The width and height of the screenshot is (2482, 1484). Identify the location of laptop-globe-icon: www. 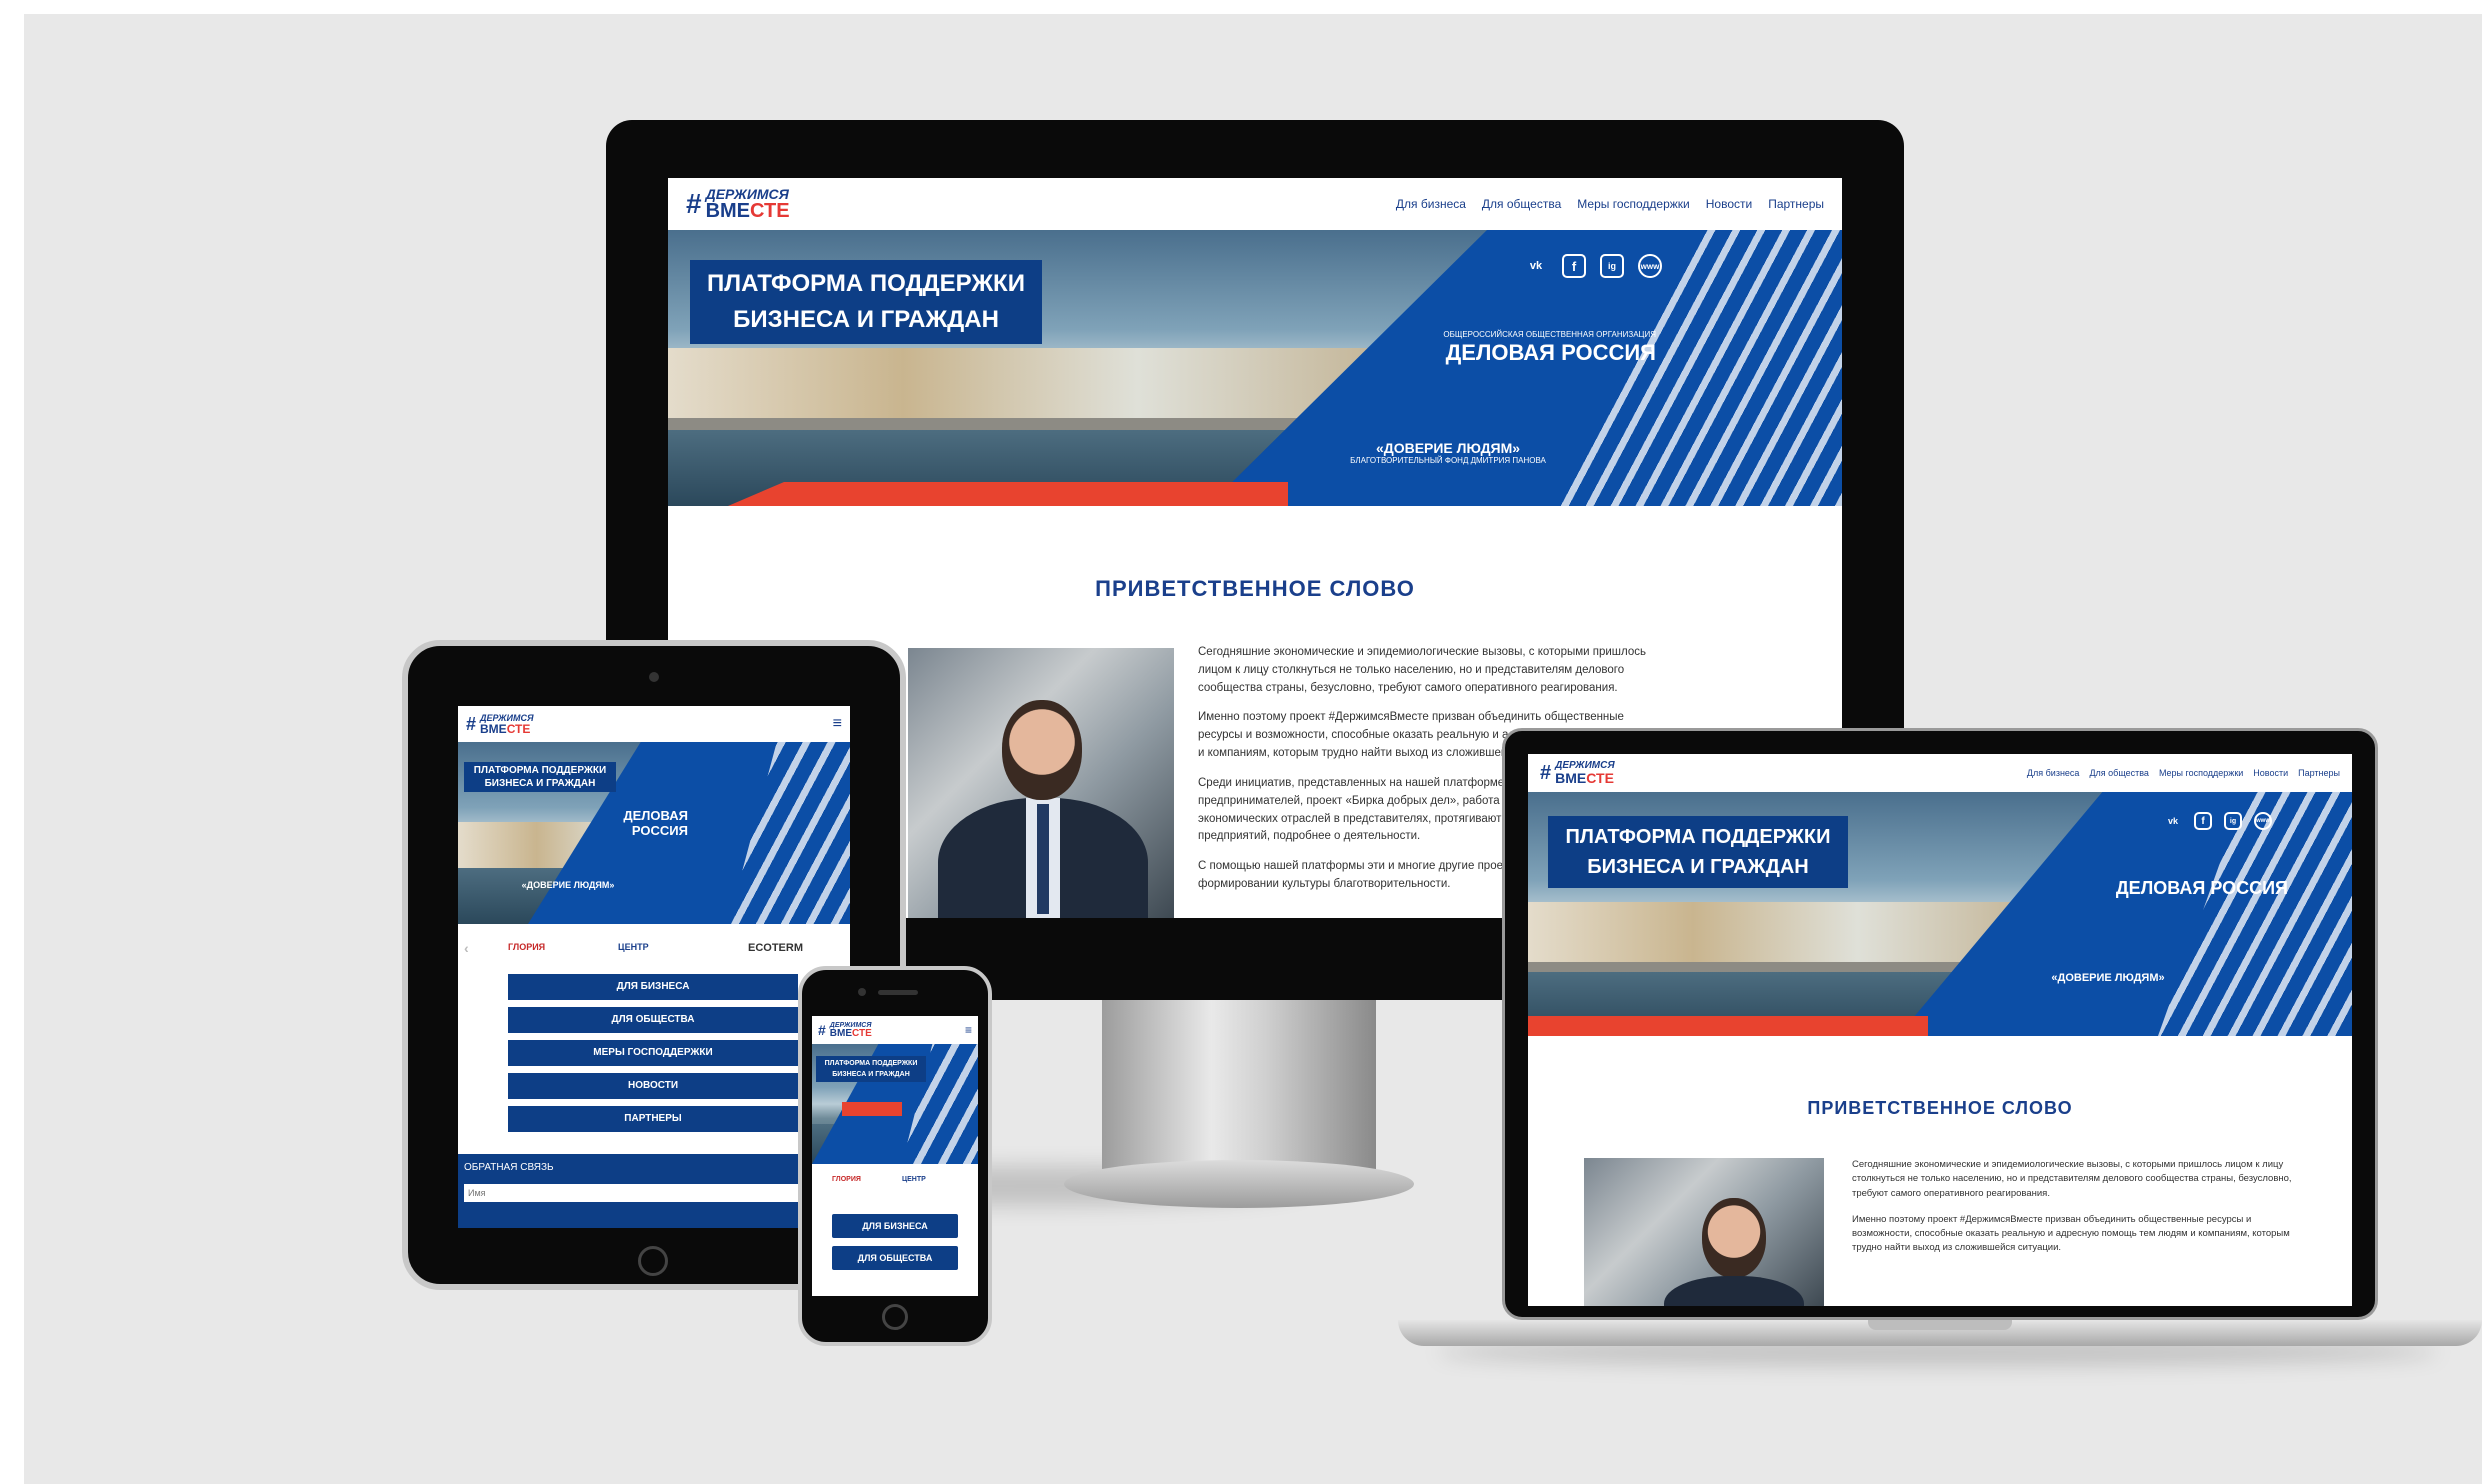
(2263, 821).